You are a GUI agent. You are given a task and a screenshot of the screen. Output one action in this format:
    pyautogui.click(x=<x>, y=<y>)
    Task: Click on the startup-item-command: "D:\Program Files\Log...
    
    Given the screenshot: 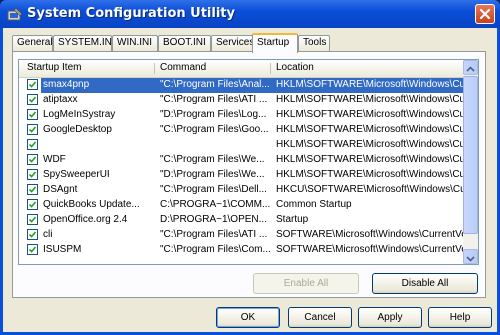 What is the action you would take?
    pyautogui.click(x=213, y=114)
    